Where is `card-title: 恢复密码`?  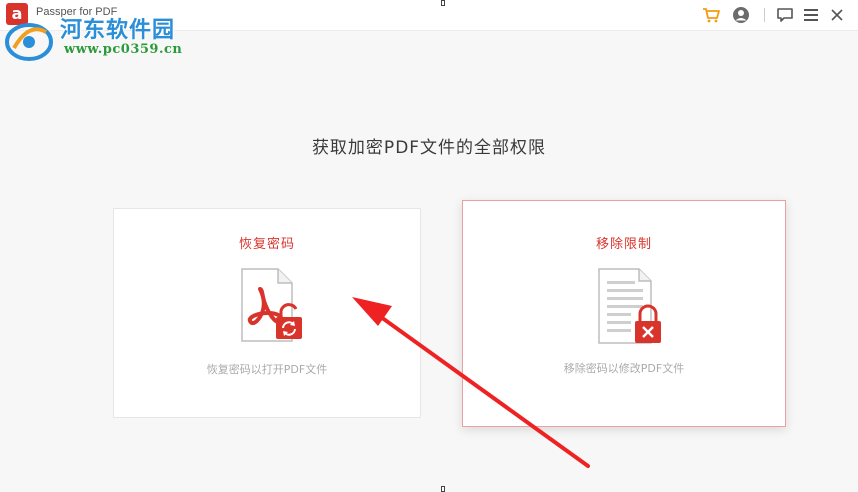
card-title: 恢复密码 is located at coordinates (266, 244).